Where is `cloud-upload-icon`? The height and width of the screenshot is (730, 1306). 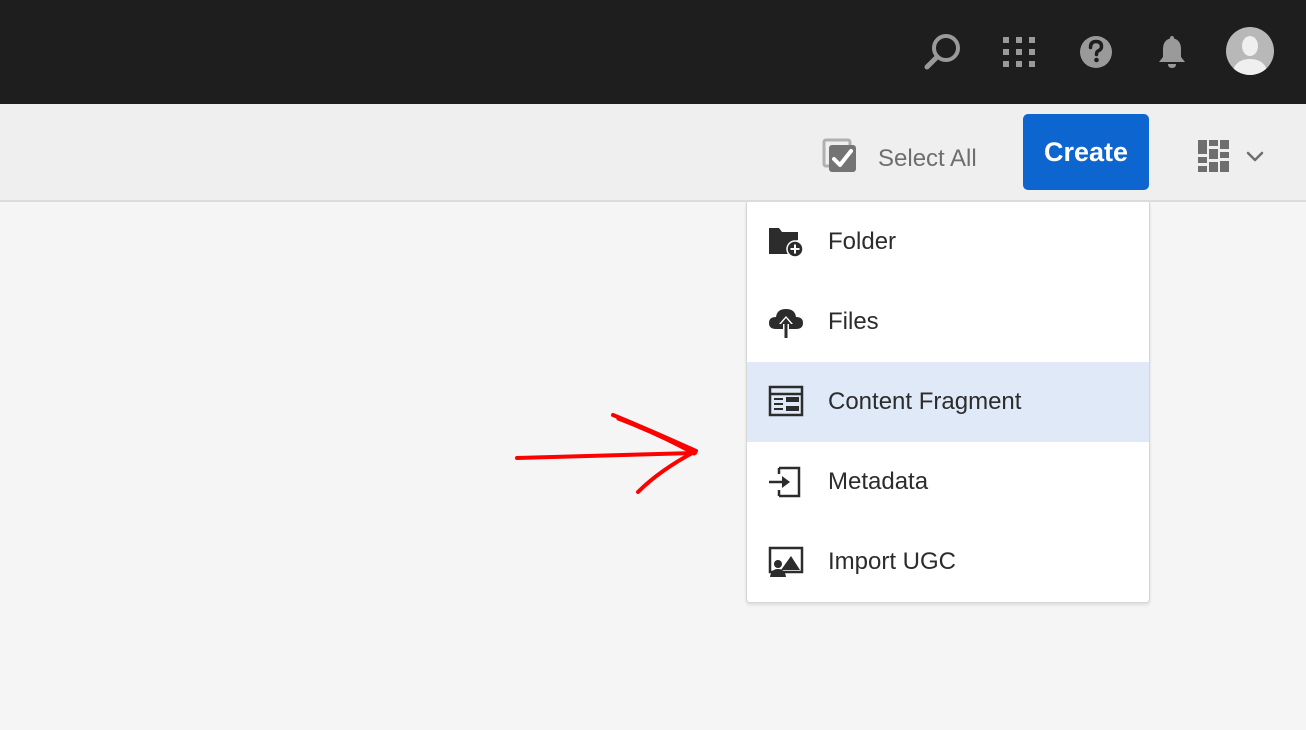
cloud-upload-icon is located at coordinates (786, 322).